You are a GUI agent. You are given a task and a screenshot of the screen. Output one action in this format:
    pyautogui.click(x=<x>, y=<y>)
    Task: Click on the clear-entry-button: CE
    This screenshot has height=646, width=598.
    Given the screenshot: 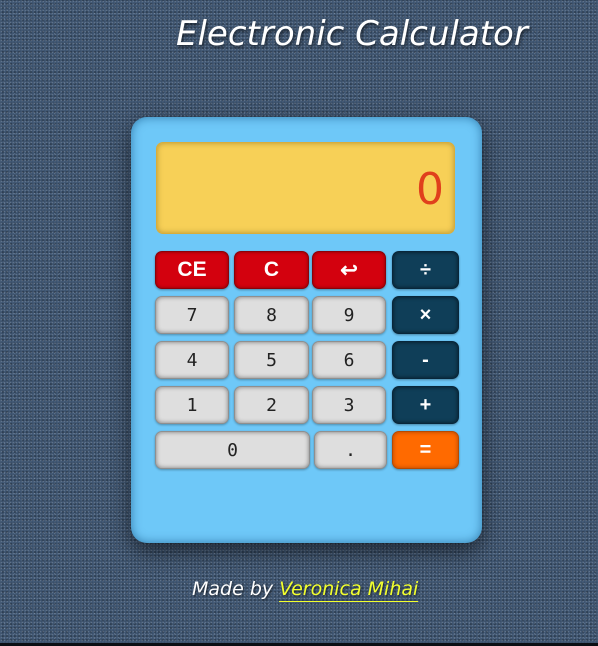 What is the action you would take?
    pyautogui.click(x=192, y=270)
    